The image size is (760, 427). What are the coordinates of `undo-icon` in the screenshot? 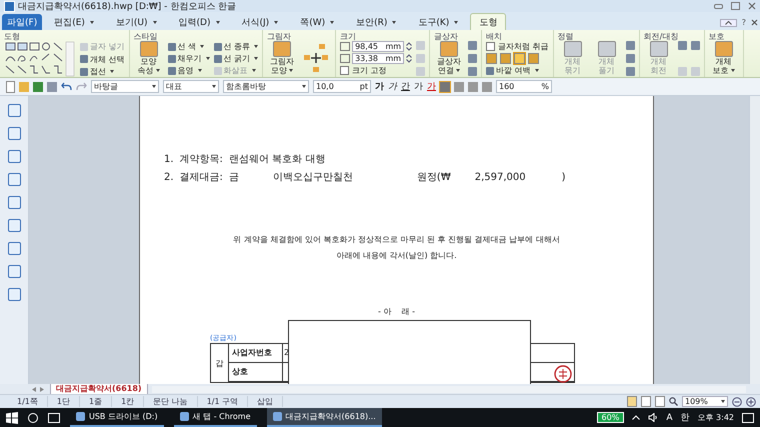 It's located at (66, 86).